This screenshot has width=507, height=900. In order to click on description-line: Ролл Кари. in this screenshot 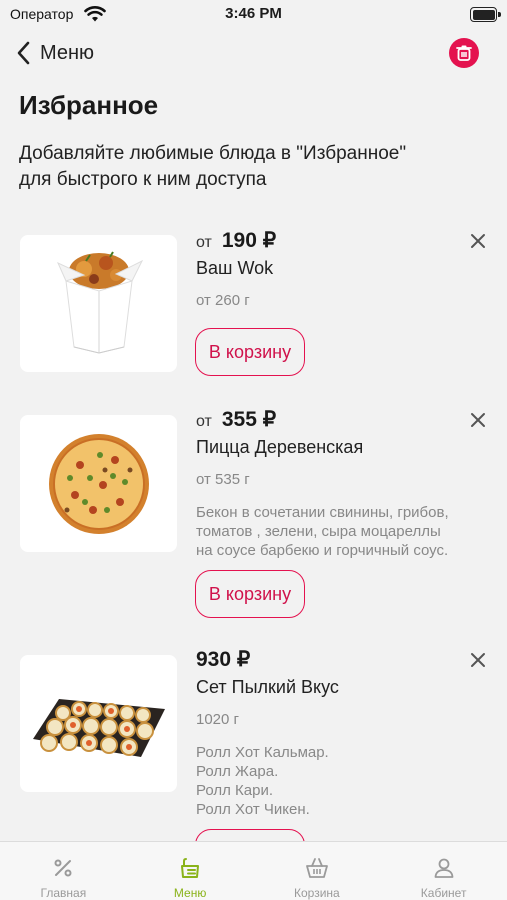, I will do `click(234, 790)`.